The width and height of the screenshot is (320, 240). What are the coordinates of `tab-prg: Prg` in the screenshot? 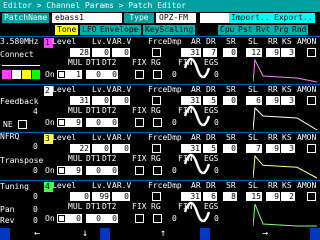 It's located at (281, 30).